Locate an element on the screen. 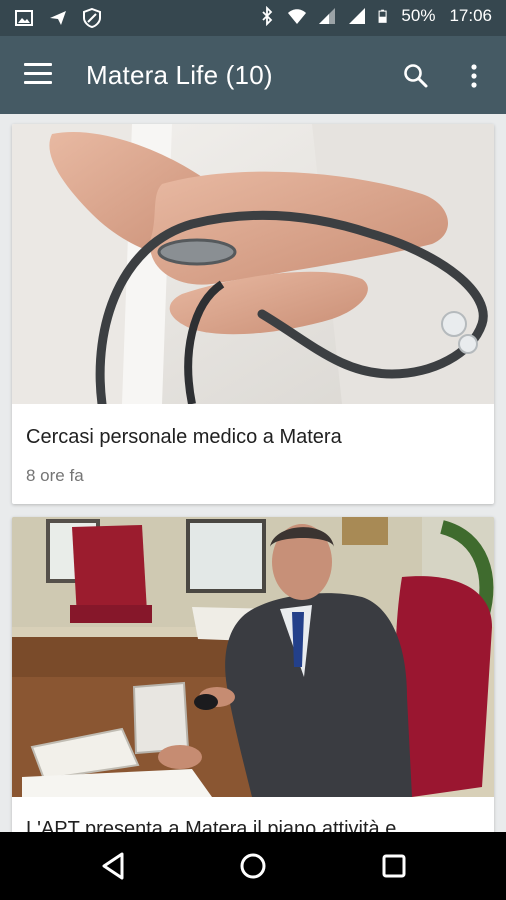 This screenshot has height=900, width=506. article-title: Cercasi personale medico a Matera is located at coordinates (184, 437).